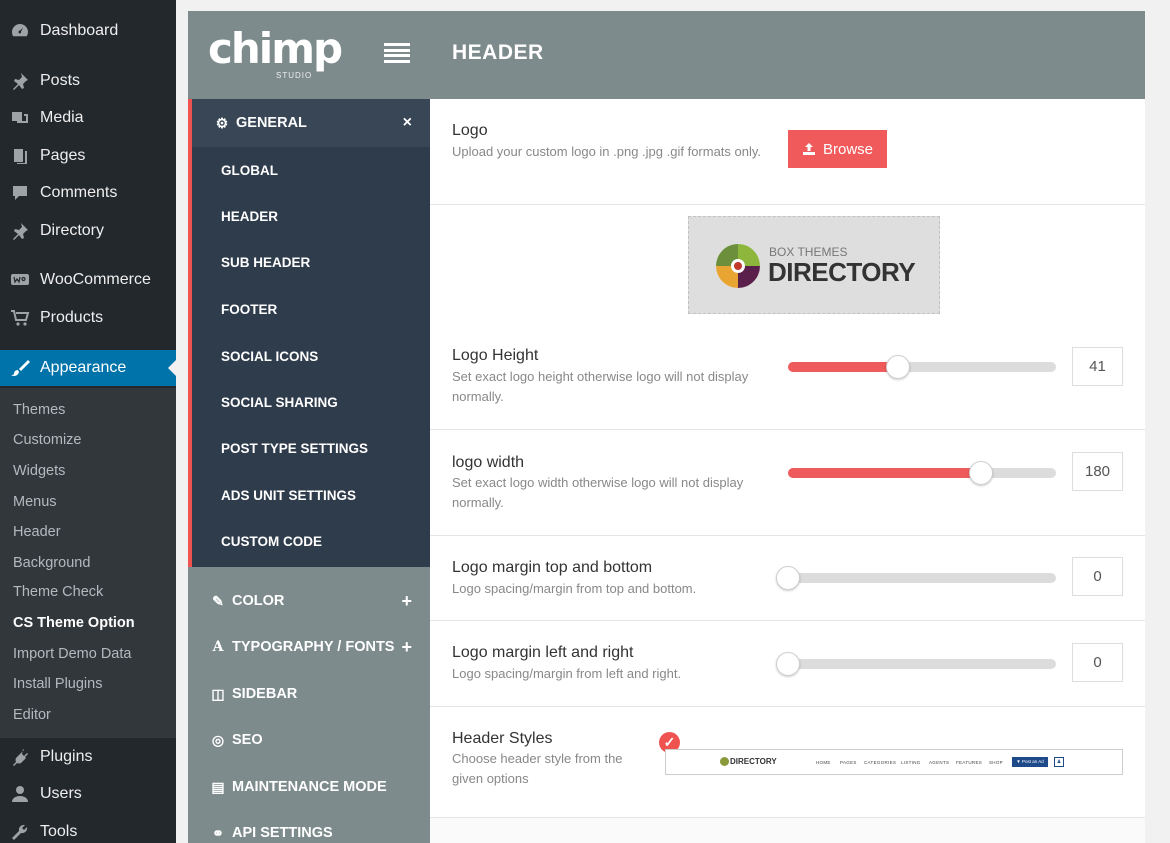 Image resolution: width=1170 pixels, height=843 pixels. Describe the element at coordinates (880, 762) in the screenshot. I see `preview-nav-item: CATEGORIES` at that location.